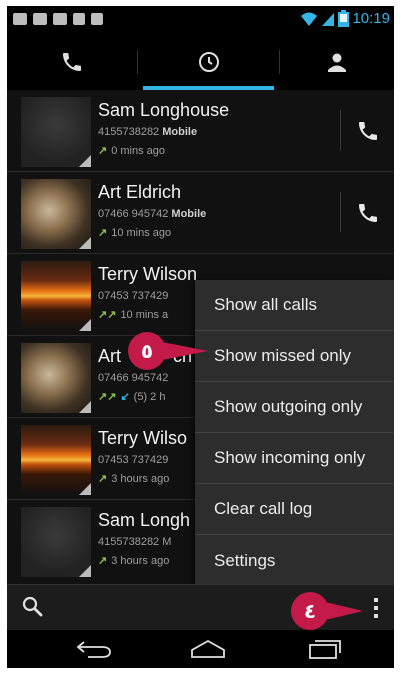 The width and height of the screenshot is (406, 673). Describe the element at coordinates (344, 18) in the screenshot. I see `battery-icon` at that location.